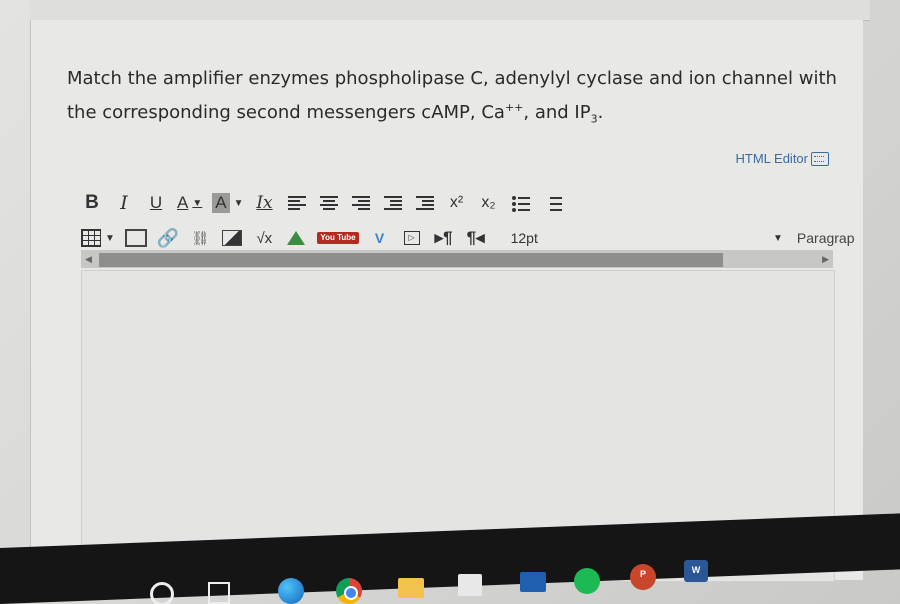 The height and width of the screenshot is (604, 900). I want to click on align-right-button, so click(361, 203).